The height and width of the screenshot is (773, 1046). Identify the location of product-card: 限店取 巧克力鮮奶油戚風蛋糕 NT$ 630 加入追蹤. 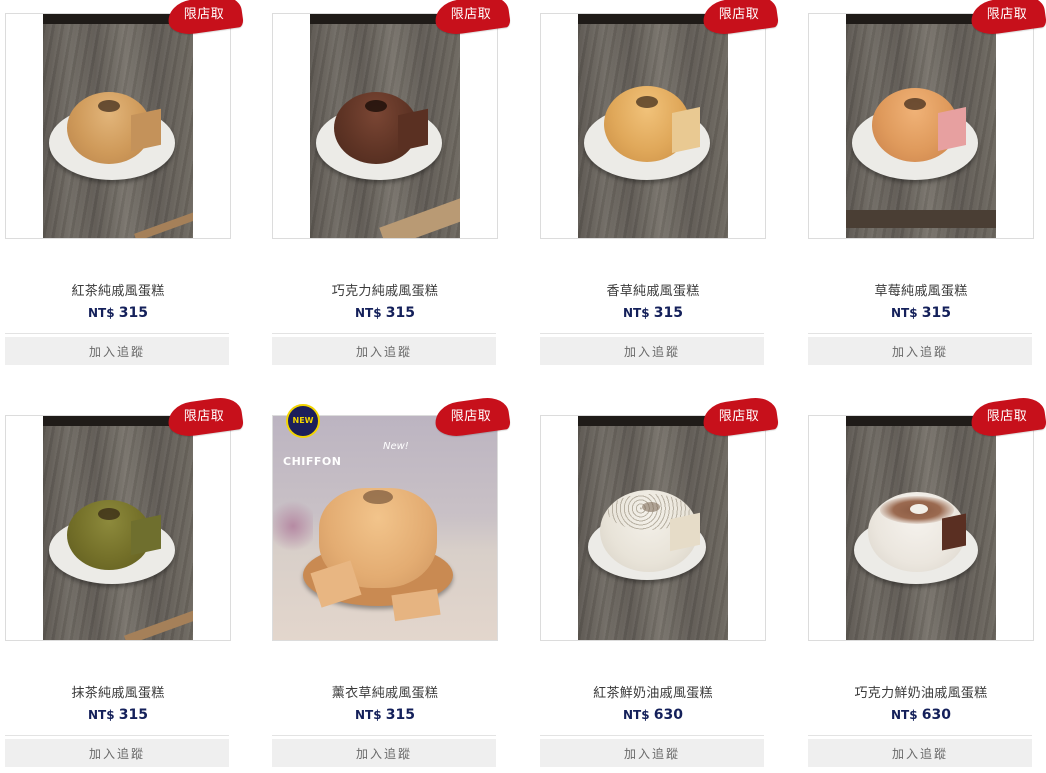
(927, 581).